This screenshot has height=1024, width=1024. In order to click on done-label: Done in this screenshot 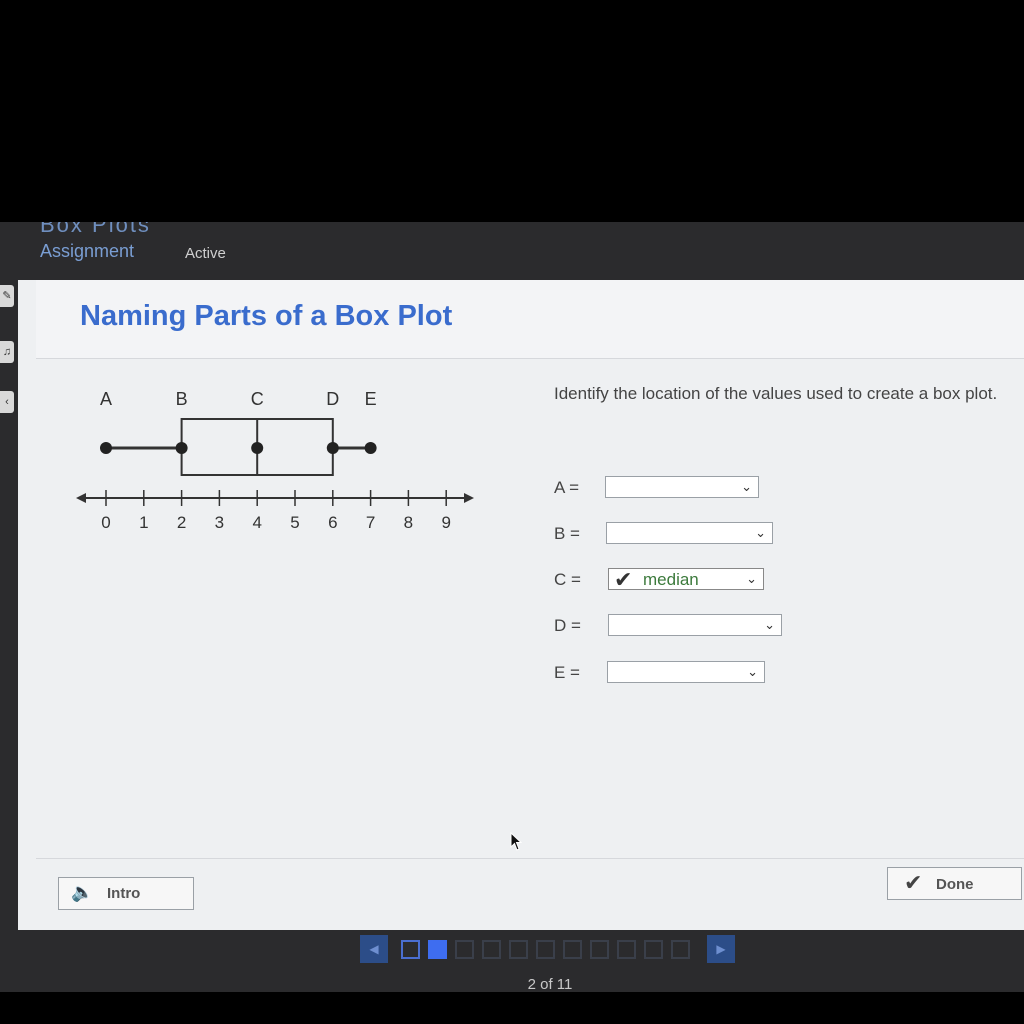, I will do `click(955, 884)`.